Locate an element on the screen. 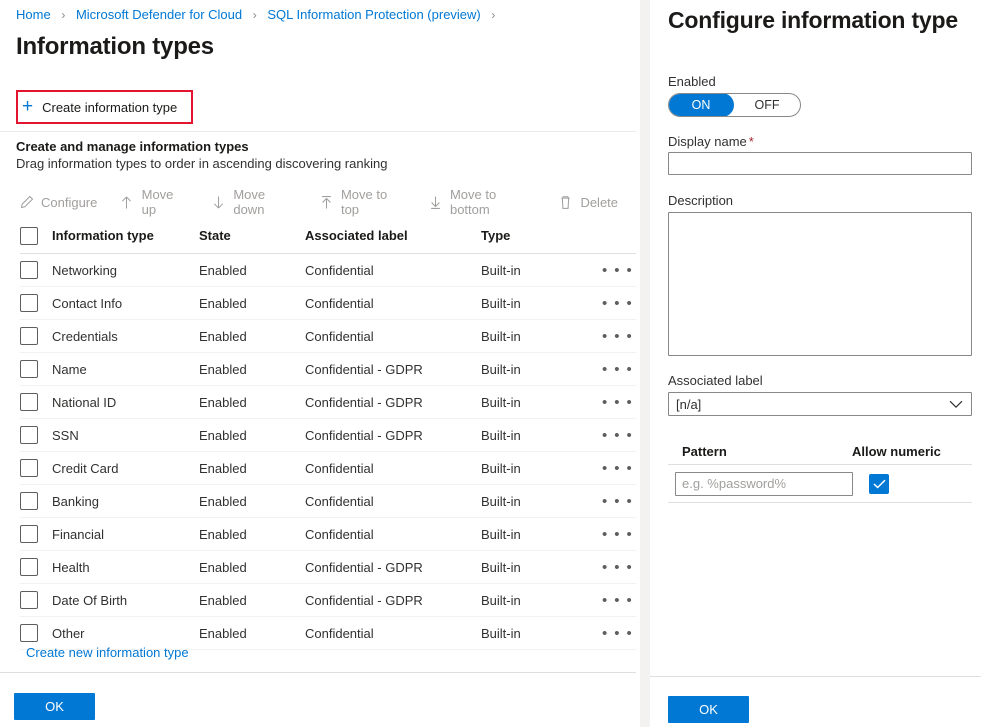 The width and height of the screenshot is (981, 727). pattern-input is located at coordinates (764, 483).